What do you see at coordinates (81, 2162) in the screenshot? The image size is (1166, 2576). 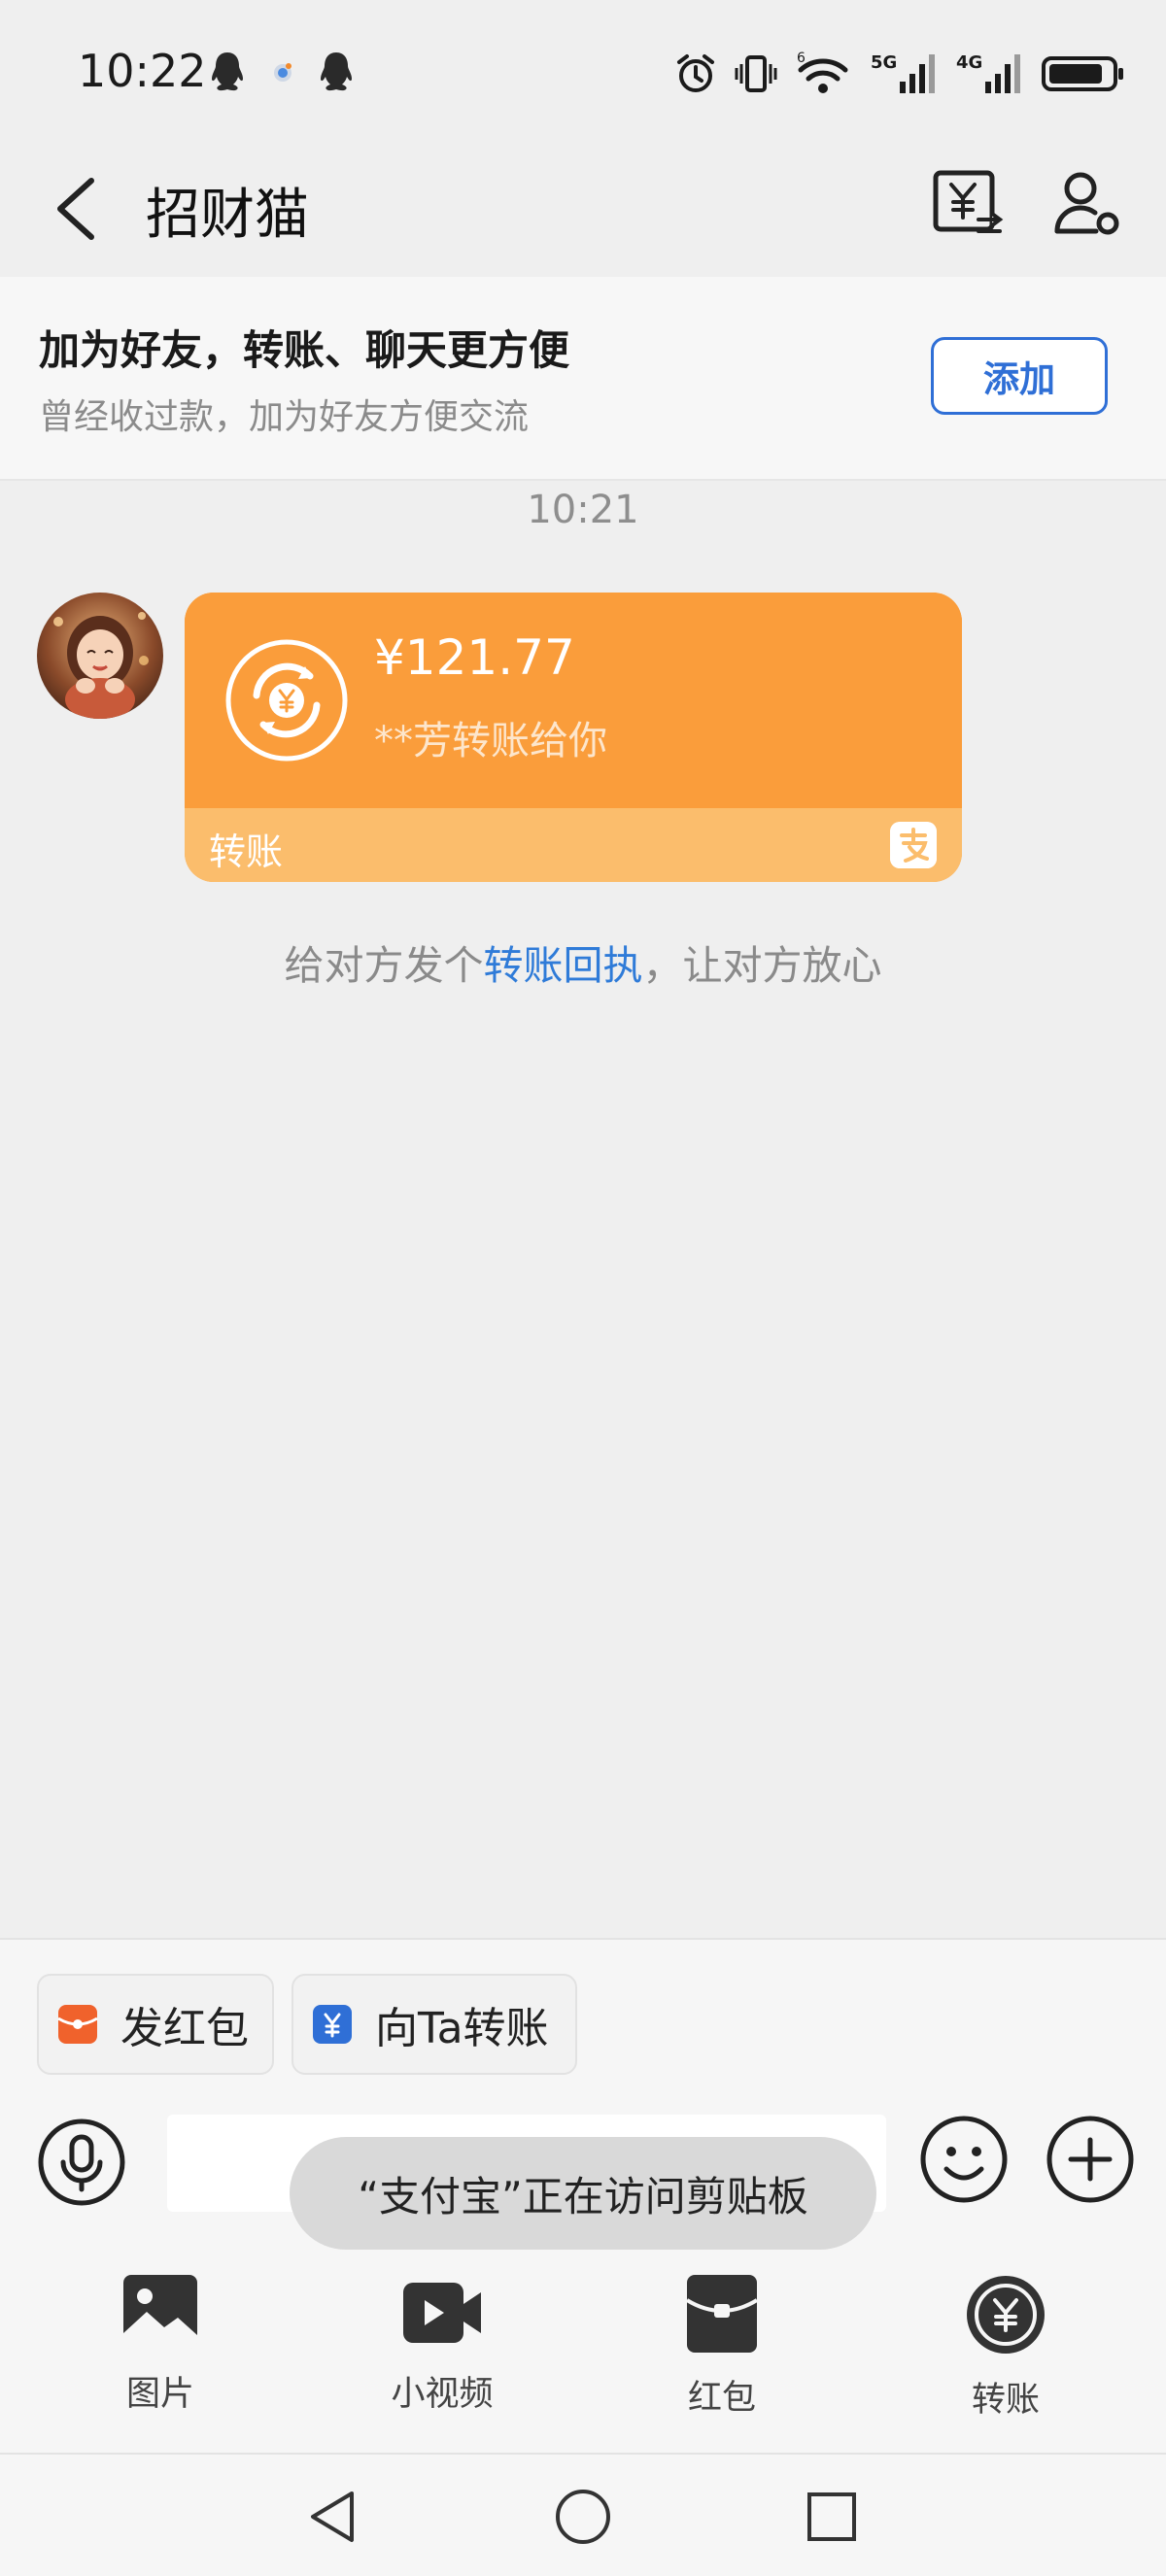 I see `microphone-icon` at bounding box center [81, 2162].